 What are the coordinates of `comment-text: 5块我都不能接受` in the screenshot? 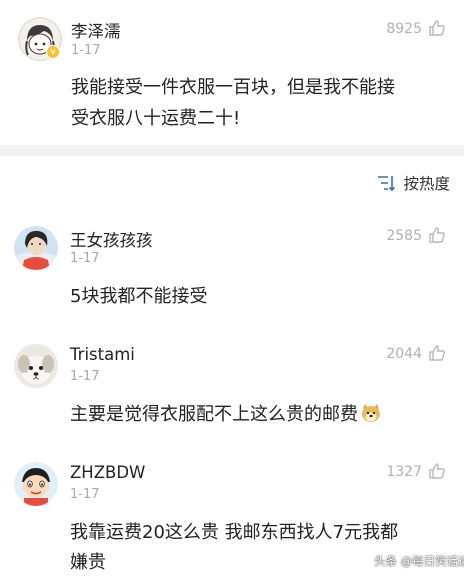 It's located at (139, 296).